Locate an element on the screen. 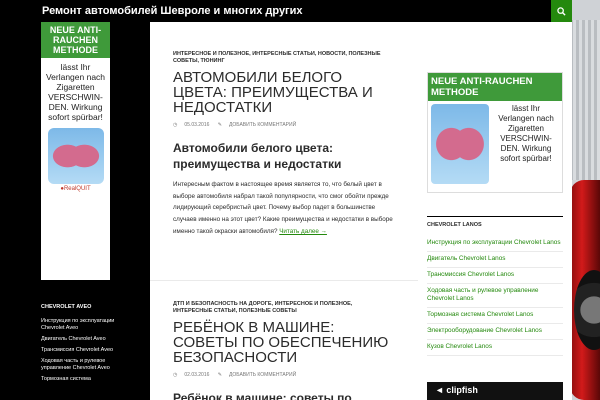 Image resolution: width=600 pixels, height=400 pixels. ad-brand: ●RealQUIT is located at coordinates (75, 189).